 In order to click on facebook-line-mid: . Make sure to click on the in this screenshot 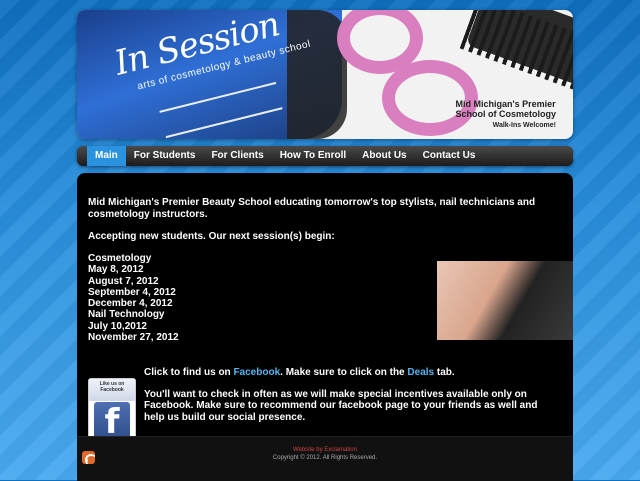, I will do `click(344, 372)`.